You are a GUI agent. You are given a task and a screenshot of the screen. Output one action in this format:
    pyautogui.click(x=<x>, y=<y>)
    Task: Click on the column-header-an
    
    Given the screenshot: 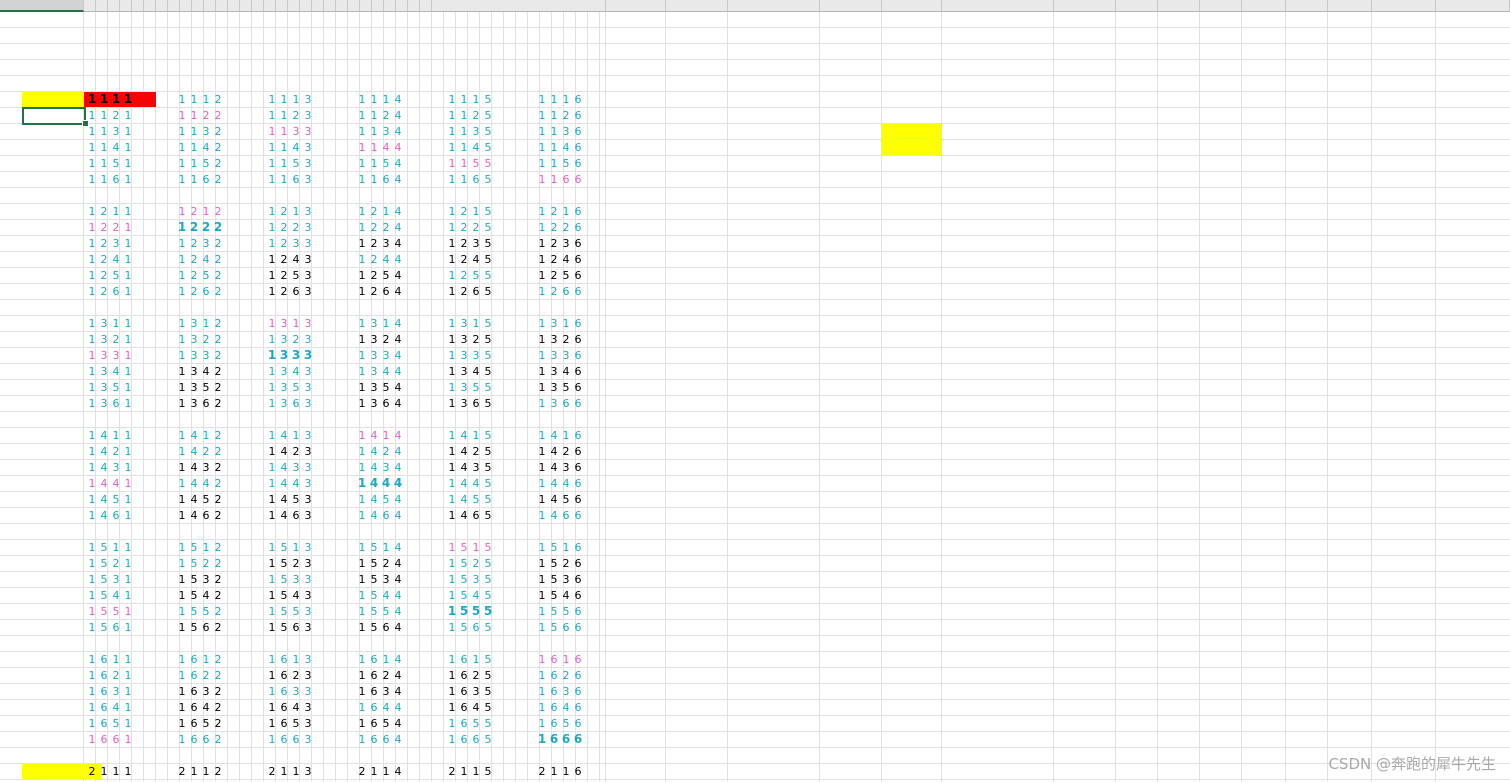 What is the action you would take?
    pyautogui.click(x=102, y=6)
    